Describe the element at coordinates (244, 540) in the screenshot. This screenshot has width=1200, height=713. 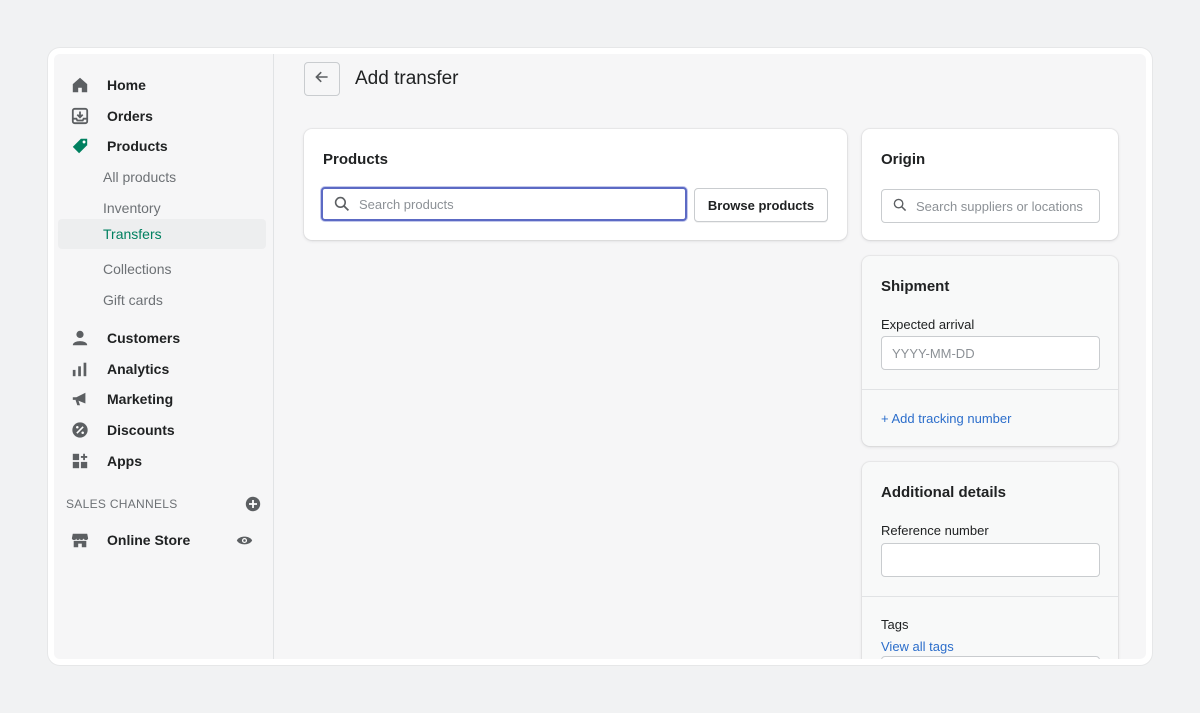
I see `eye-icon` at that location.